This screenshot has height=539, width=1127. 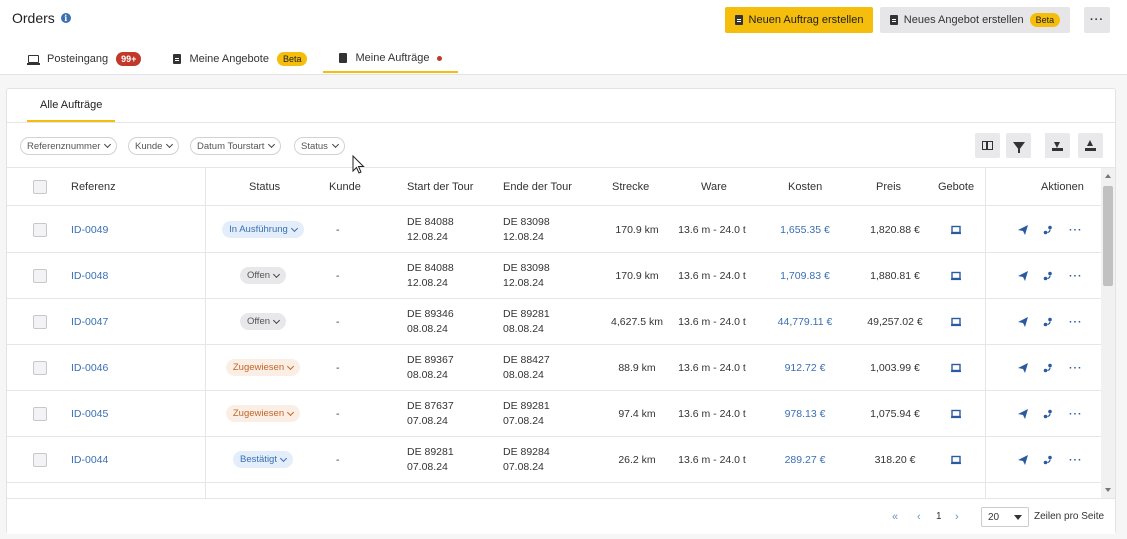 What do you see at coordinates (84, 59) in the screenshot?
I see `tab-posteingang: Posteingang 99+` at bounding box center [84, 59].